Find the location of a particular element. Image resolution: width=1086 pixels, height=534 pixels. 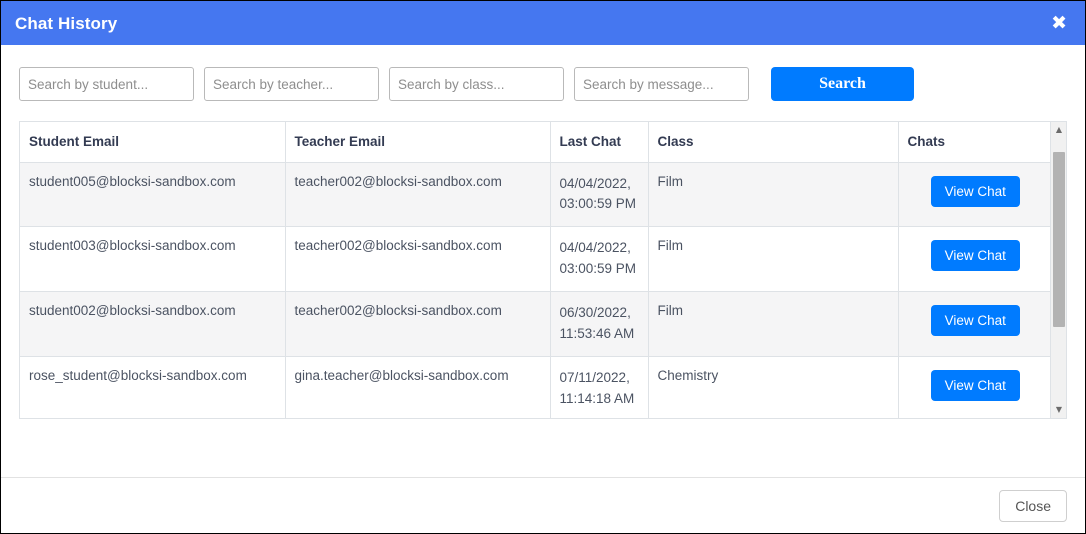

cell-teacher-email: gina.teacher@blocksi-sandbox.com is located at coordinates (418, 387).